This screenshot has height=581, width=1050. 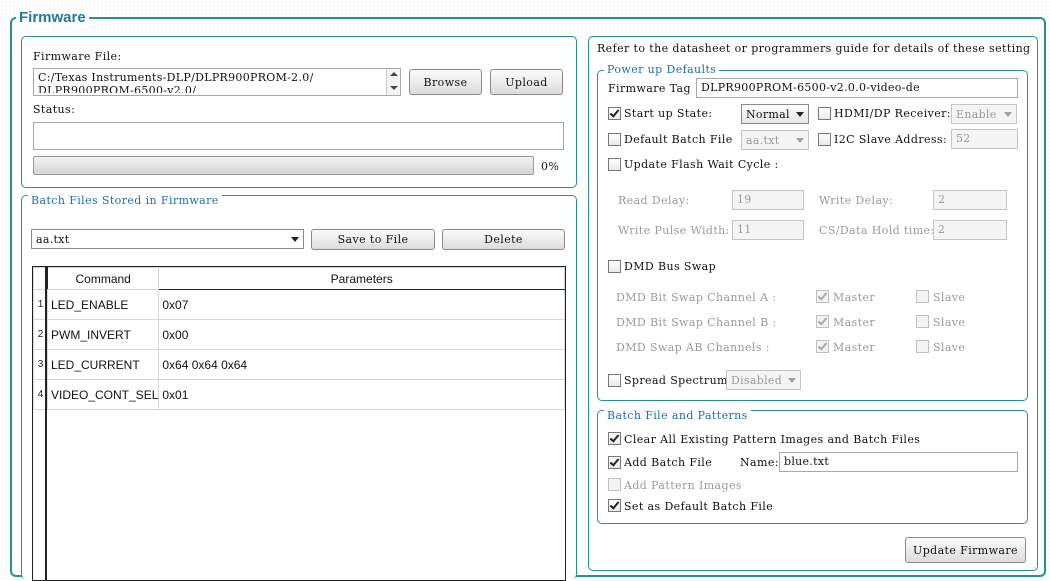 What do you see at coordinates (361, 364) in the screenshot?
I see `parameters-cell: 0x64 0x64 0x64` at bounding box center [361, 364].